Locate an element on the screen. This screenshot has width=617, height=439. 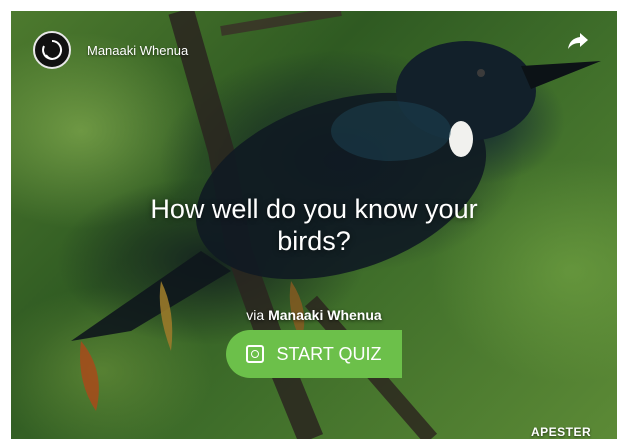
start-quiz-label: START QUIZ is located at coordinates (329, 353).